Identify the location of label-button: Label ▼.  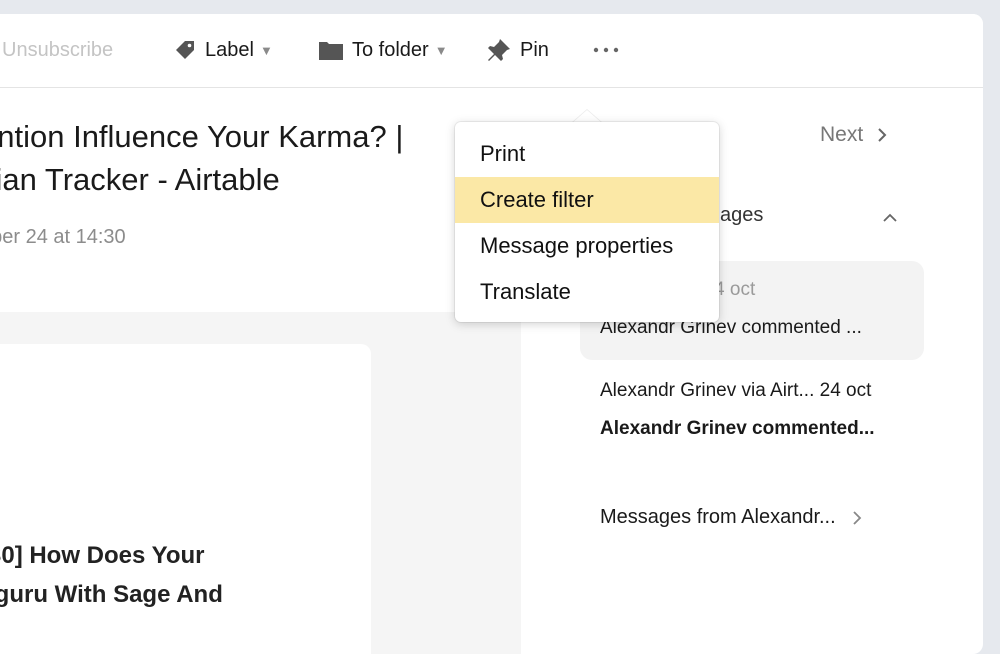
(223, 50).